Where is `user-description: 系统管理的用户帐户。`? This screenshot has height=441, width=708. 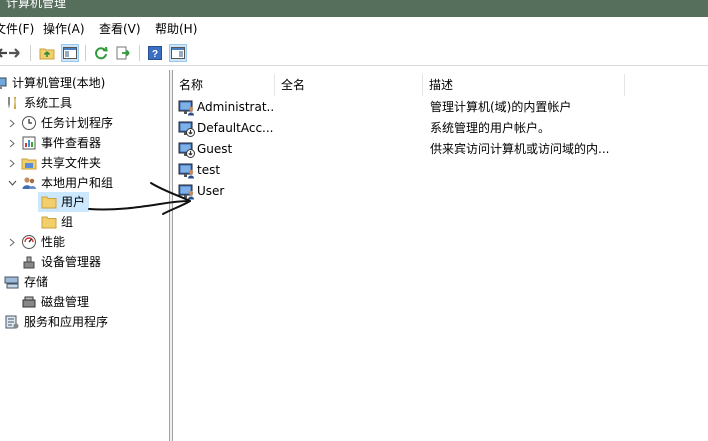 user-description: 系统管理的用户帐户。 is located at coordinates (490, 128).